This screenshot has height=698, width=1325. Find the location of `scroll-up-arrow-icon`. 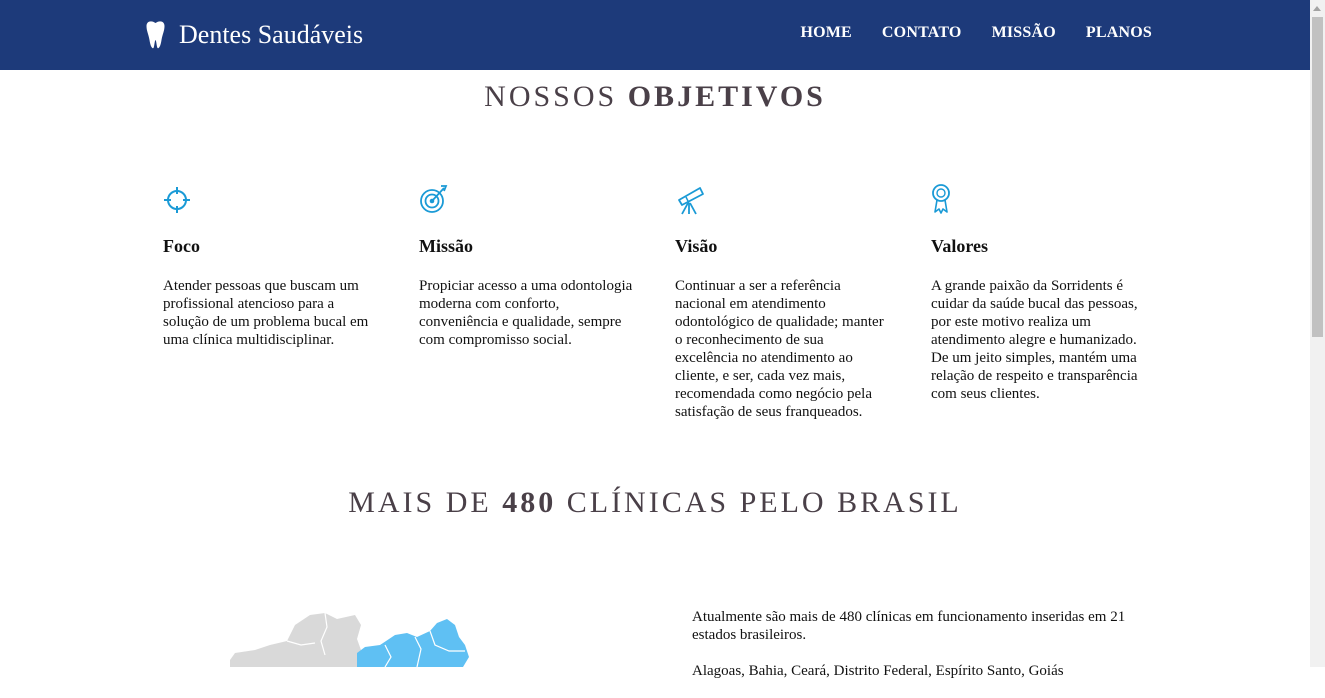

scroll-up-arrow-icon is located at coordinates (1317, 8).